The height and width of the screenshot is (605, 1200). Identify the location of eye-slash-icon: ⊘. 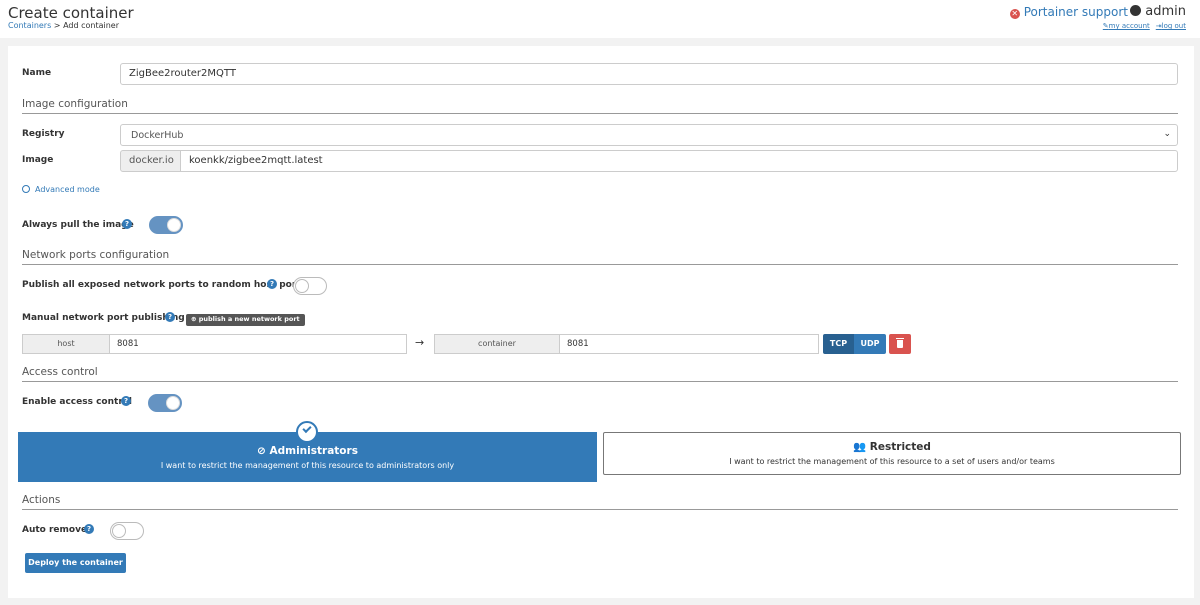
(261, 451).